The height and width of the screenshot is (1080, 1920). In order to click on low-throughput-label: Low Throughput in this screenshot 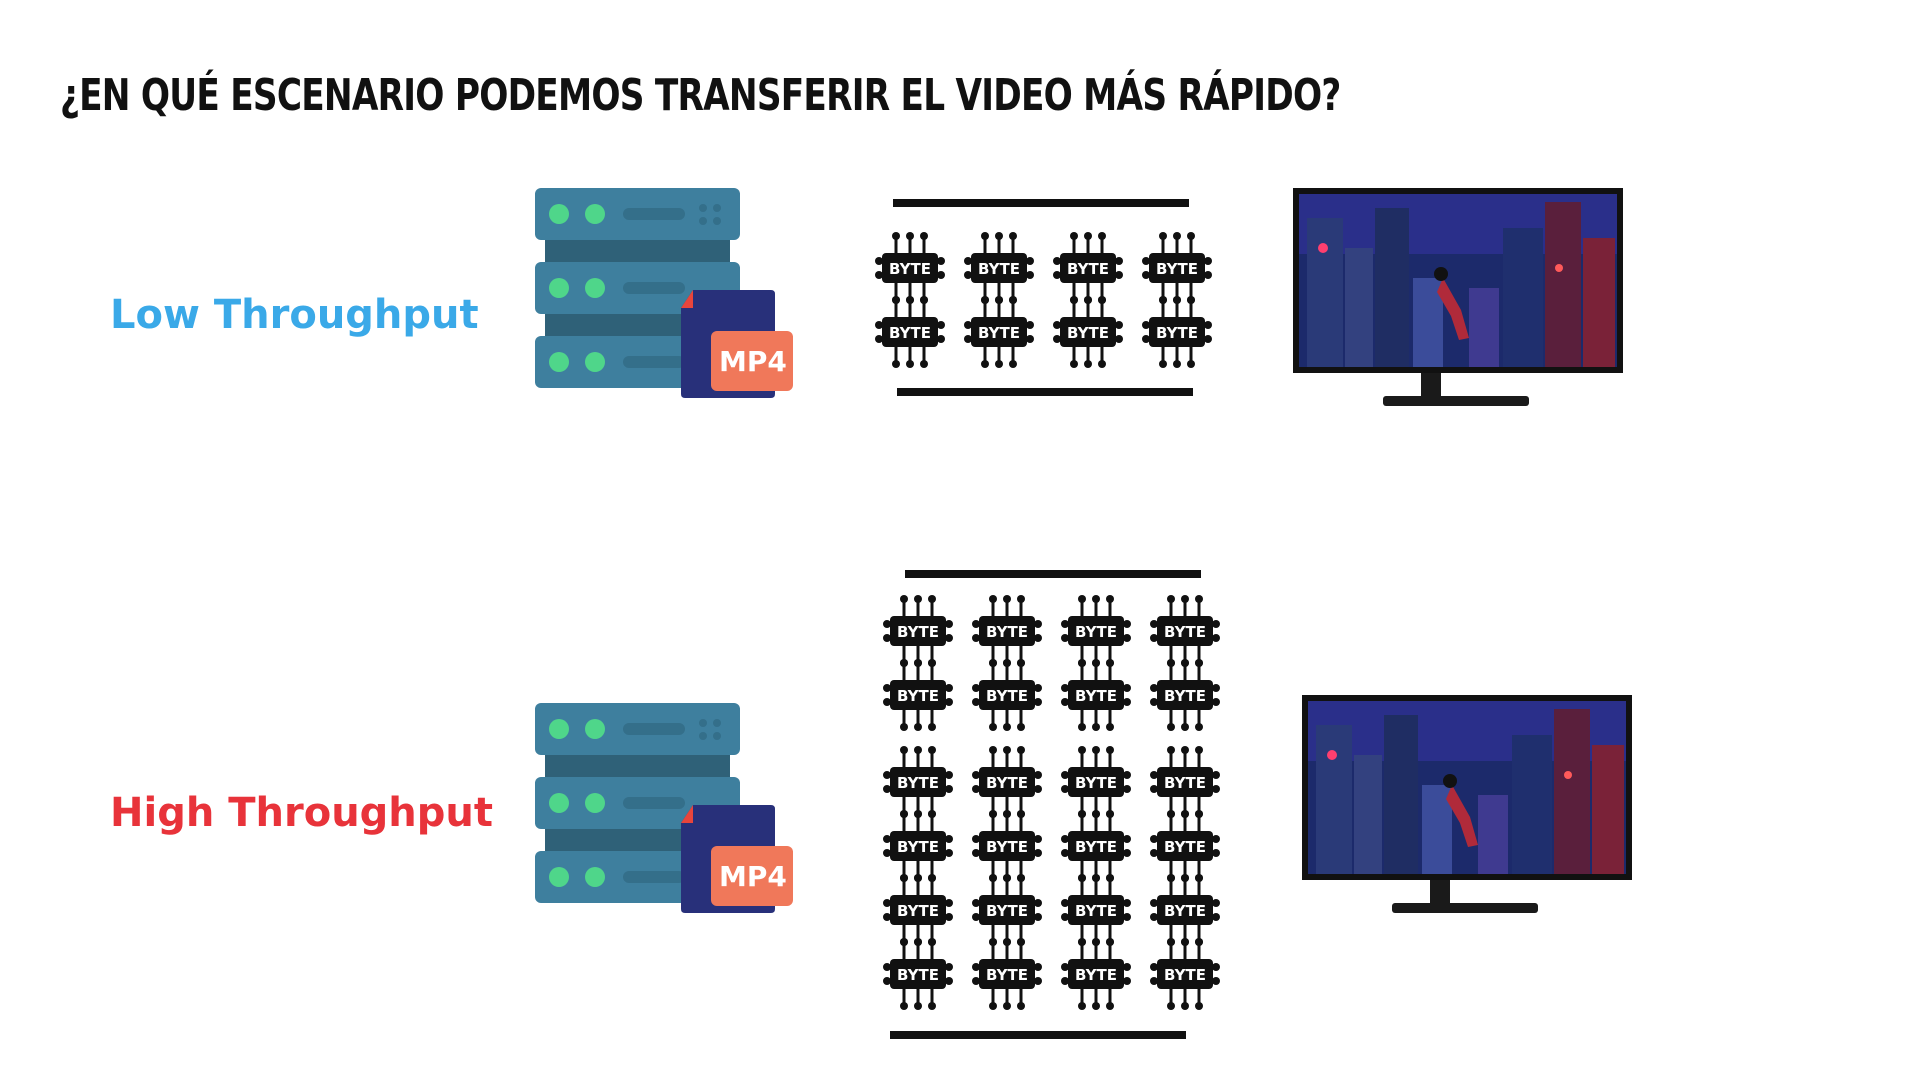, I will do `click(294, 315)`.